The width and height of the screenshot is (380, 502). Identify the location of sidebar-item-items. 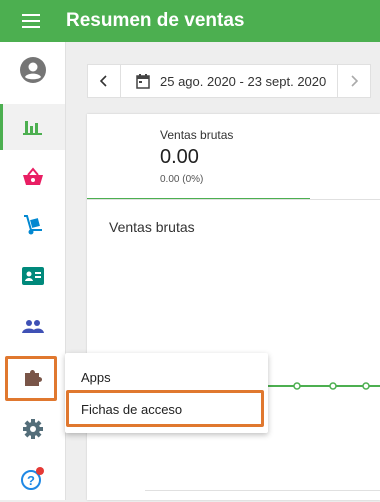
(32, 177).